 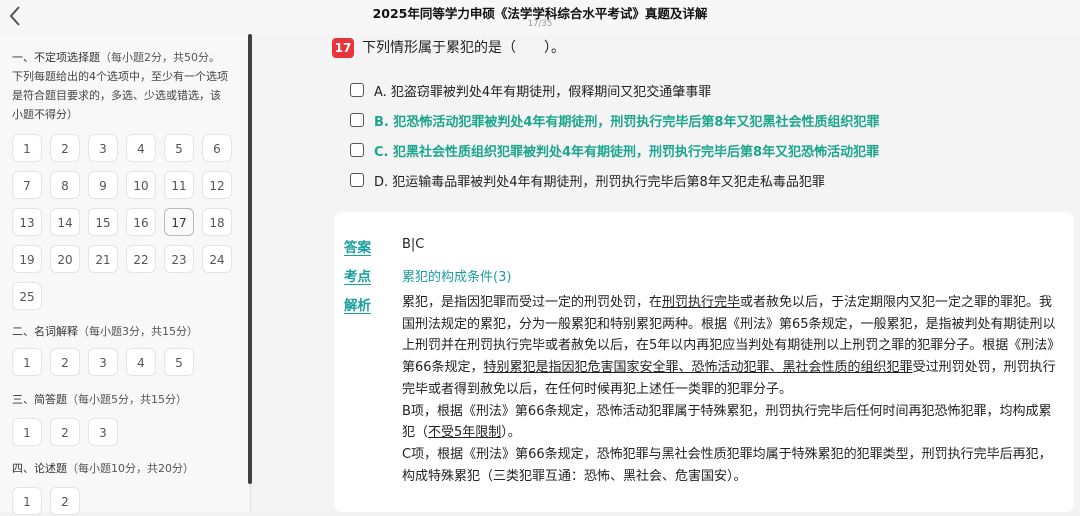 I want to click on option-text: A. 犯盗窃罪被判处4年有期徒刑，假释期间又犯交通肇事罪, so click(x=543, y=92).